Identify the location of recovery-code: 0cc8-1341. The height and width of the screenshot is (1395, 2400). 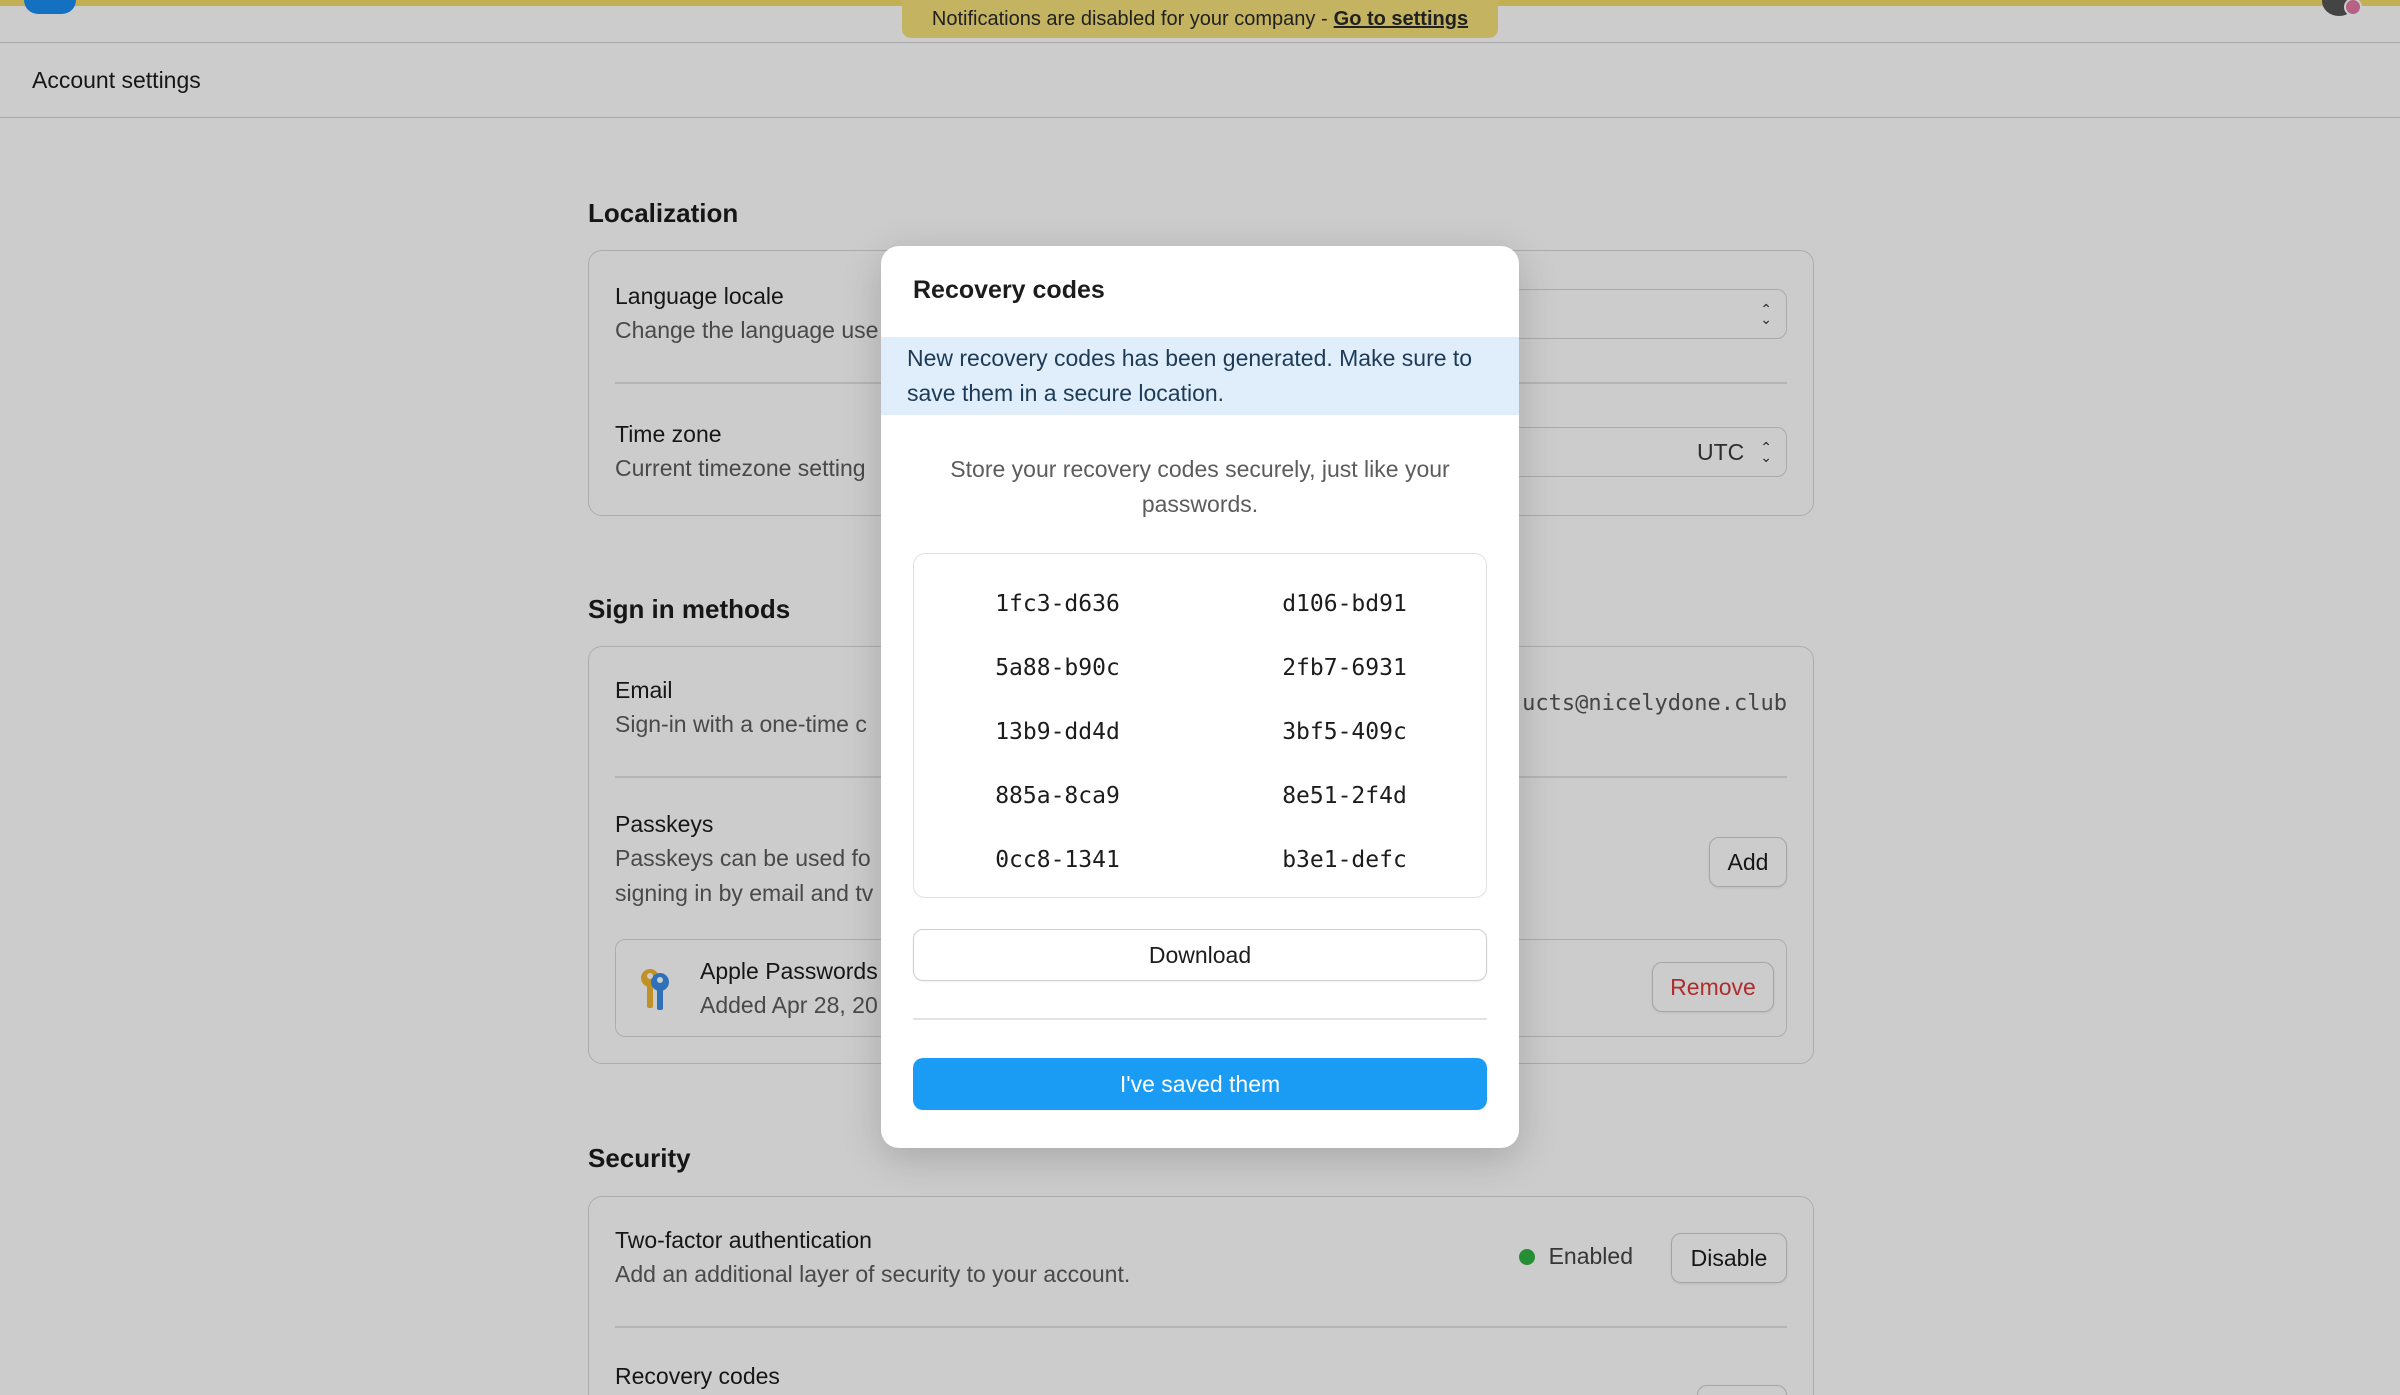
(1057, 860).